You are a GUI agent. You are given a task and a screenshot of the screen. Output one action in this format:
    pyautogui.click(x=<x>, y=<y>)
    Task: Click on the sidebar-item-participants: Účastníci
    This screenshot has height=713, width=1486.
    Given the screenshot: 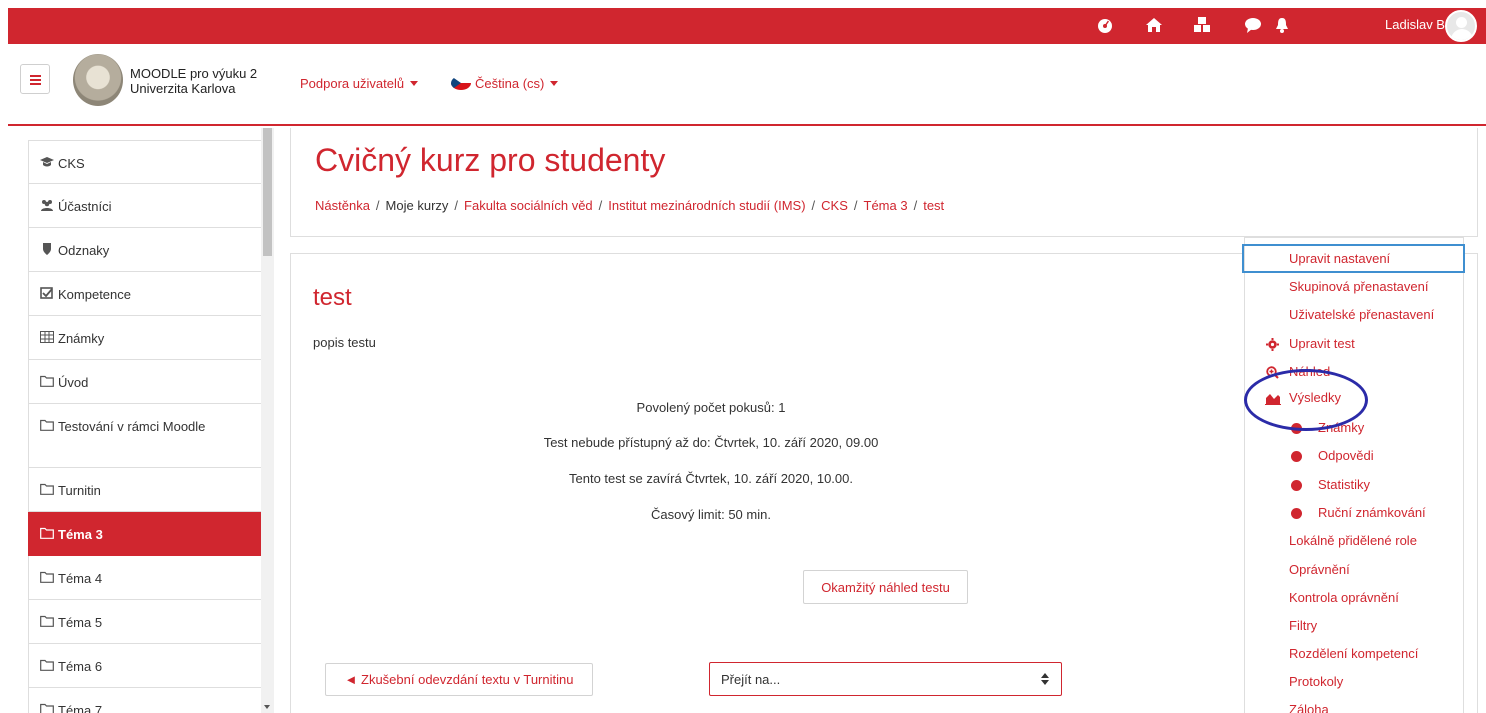 What is the action you would take?
    pyautogui.click(x=148, y=206)
    